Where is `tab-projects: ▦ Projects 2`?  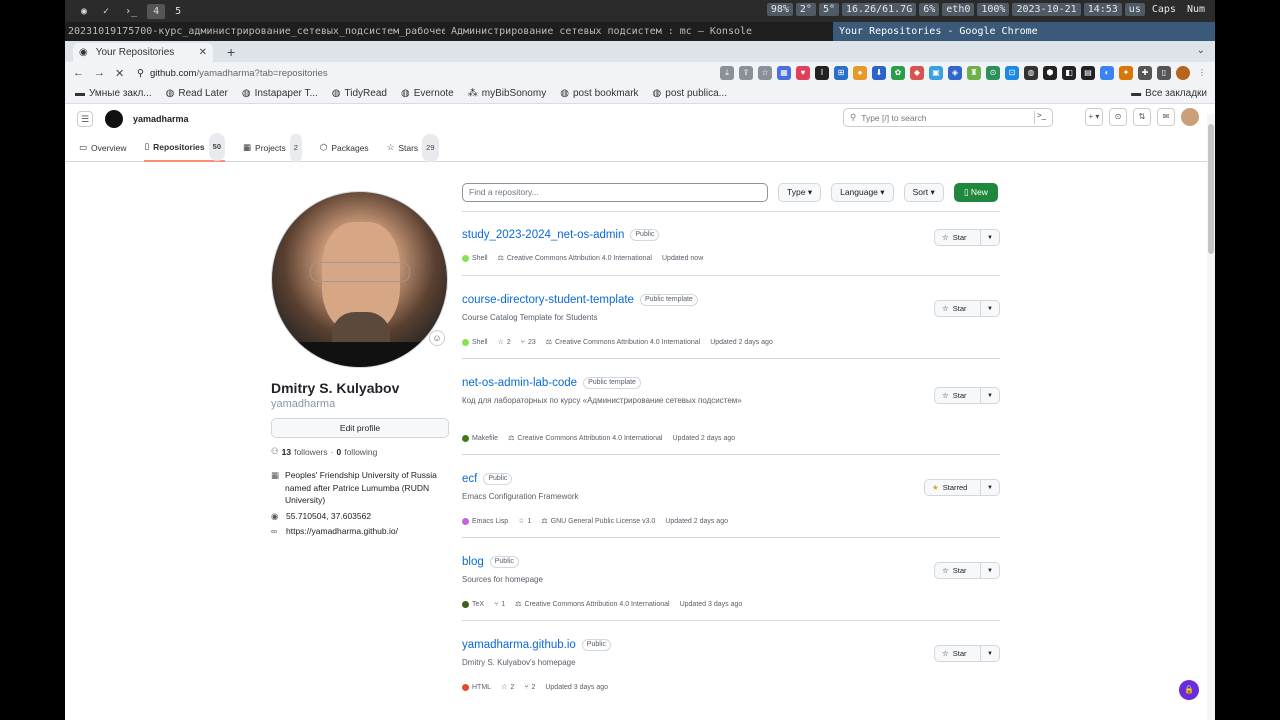 tab-projects: ▦ Projects 2 is located at coordinates (272, 147).